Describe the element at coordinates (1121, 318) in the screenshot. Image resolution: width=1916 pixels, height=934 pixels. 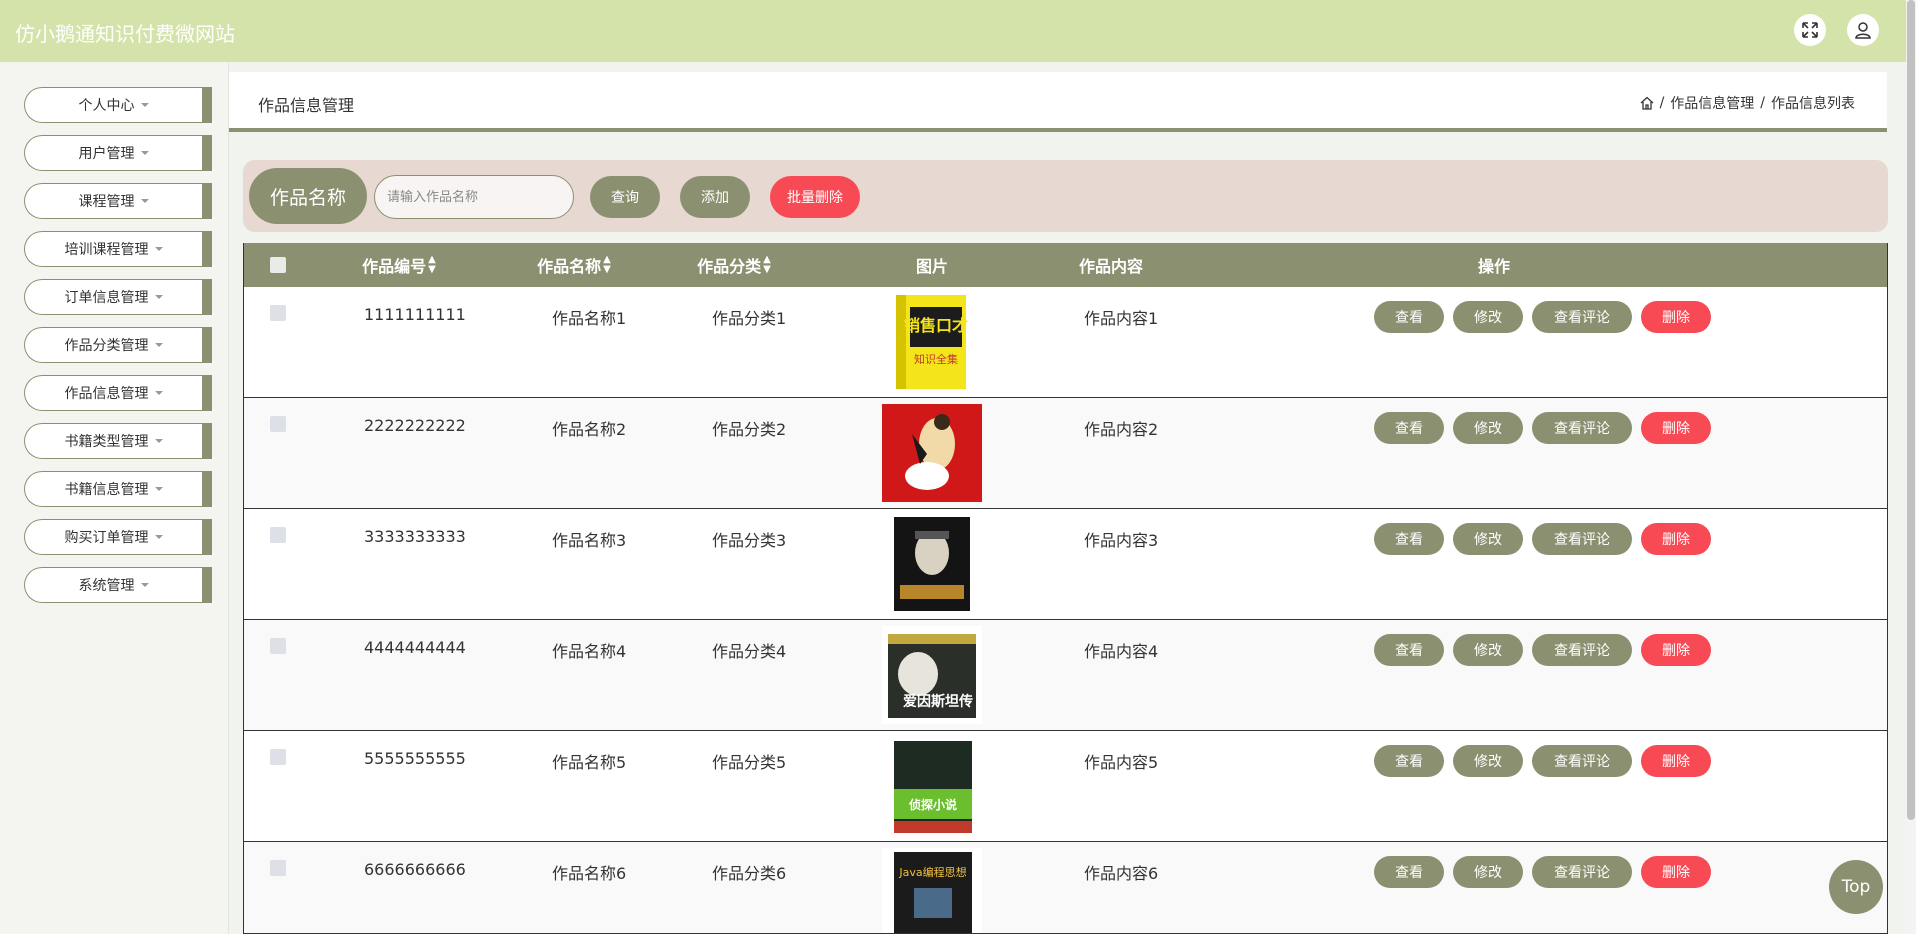
I see `cell-content: 作品内容1` at that location.